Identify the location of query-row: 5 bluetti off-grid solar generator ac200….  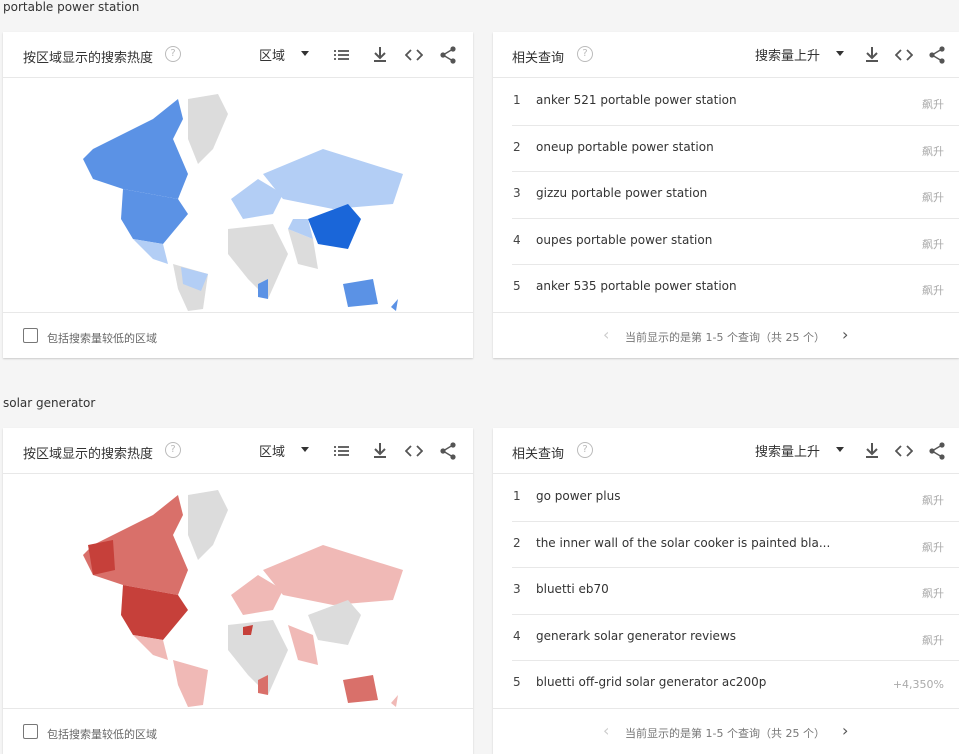
(735, 684).